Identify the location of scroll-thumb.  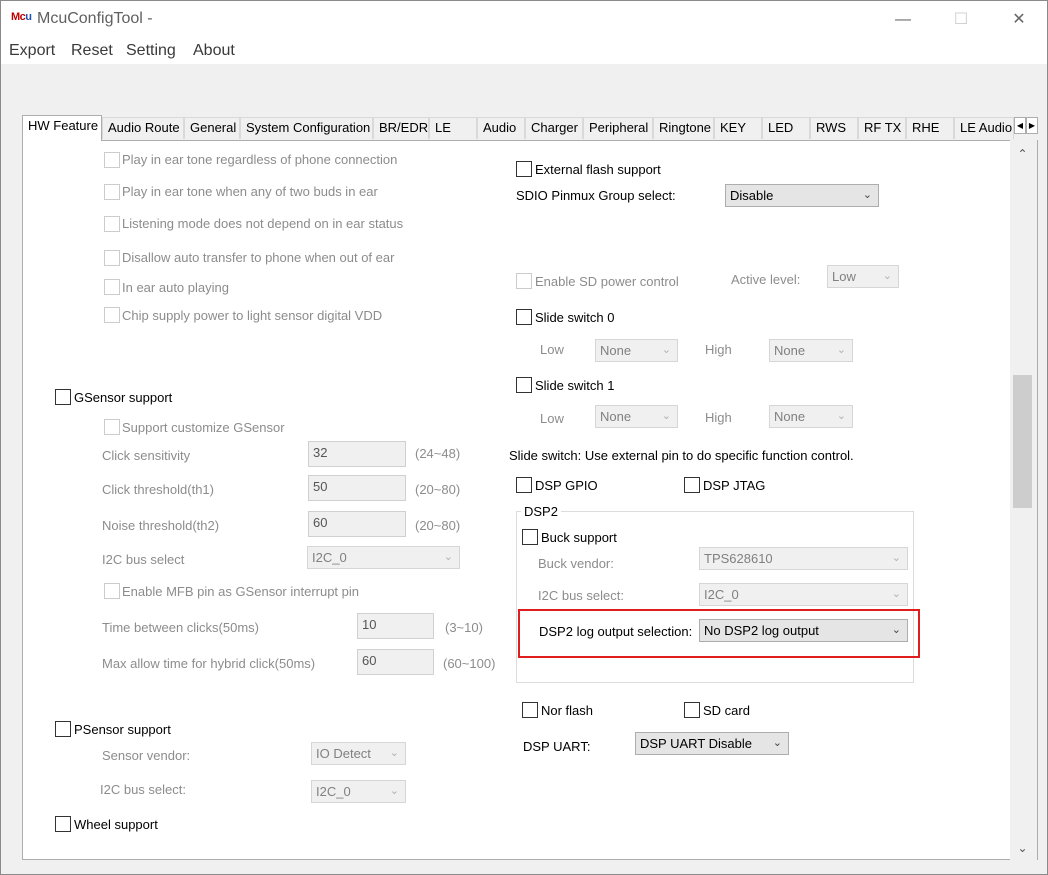
(1022, 441).